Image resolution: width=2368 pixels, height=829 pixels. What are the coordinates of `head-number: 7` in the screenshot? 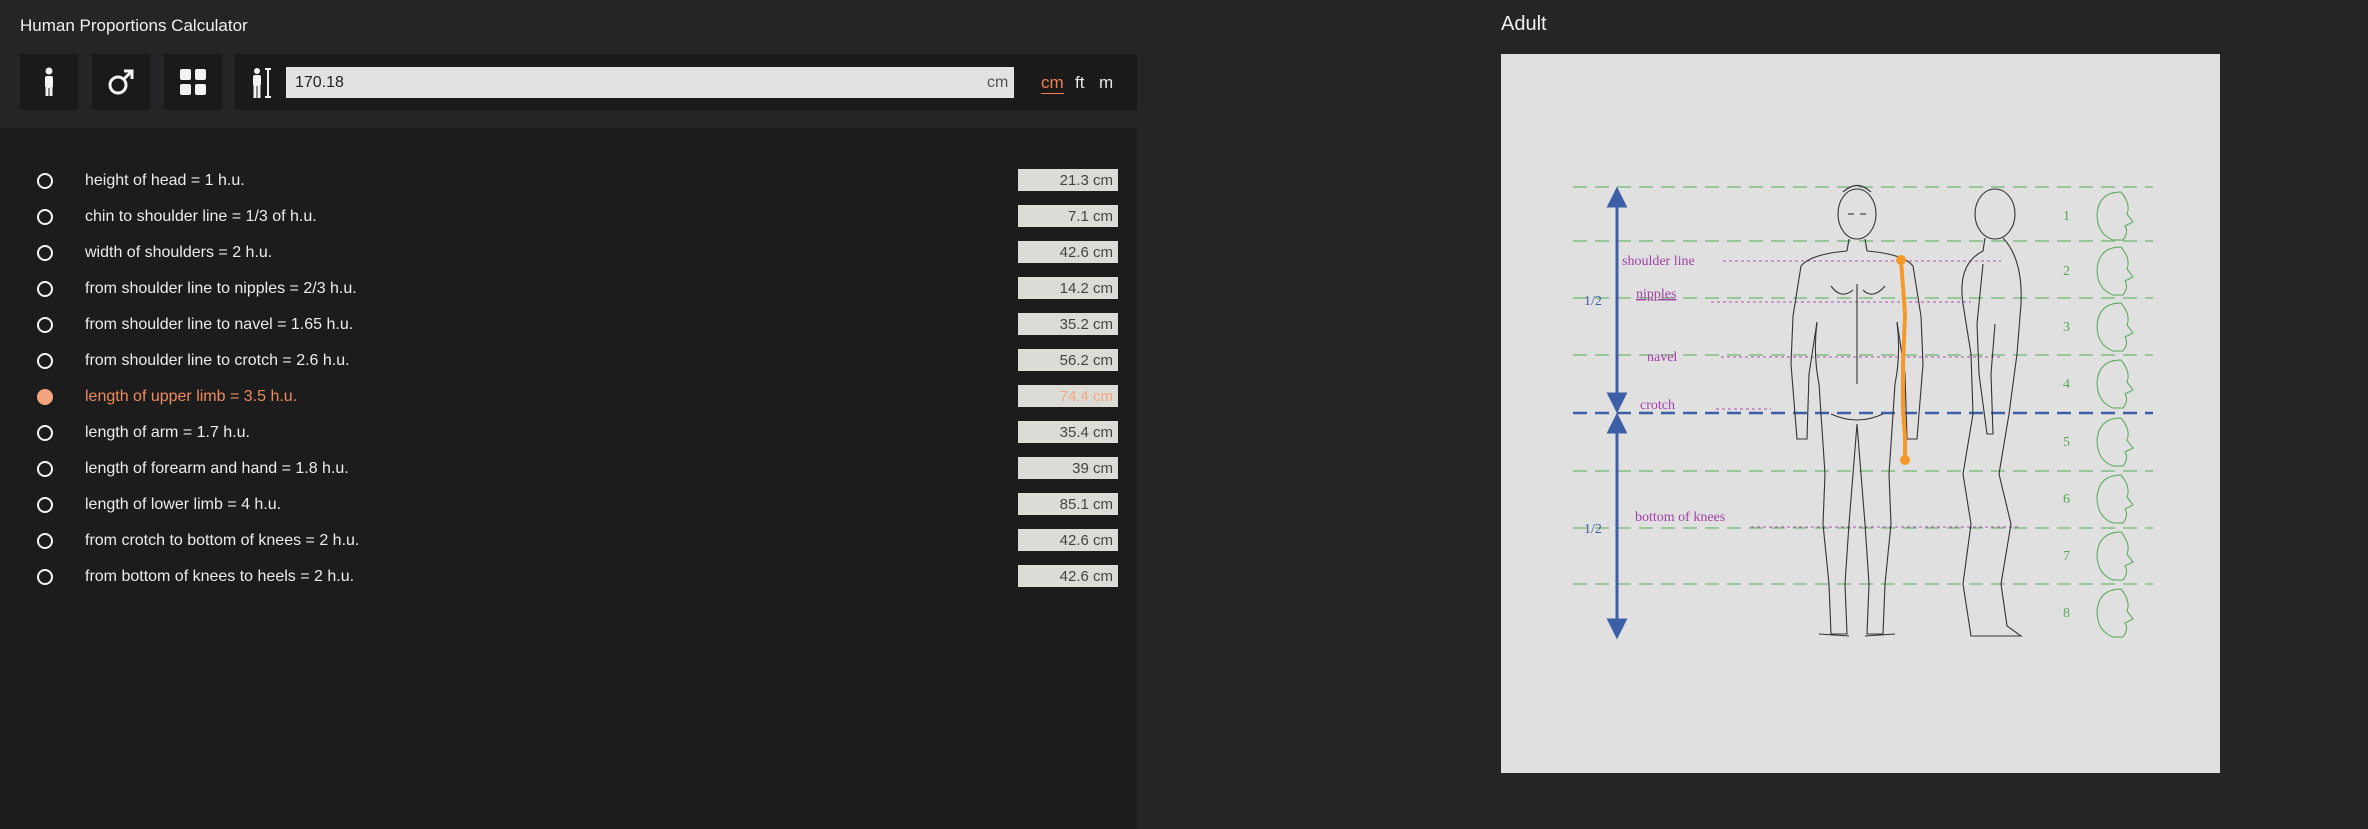 It's located at (2066, 556).